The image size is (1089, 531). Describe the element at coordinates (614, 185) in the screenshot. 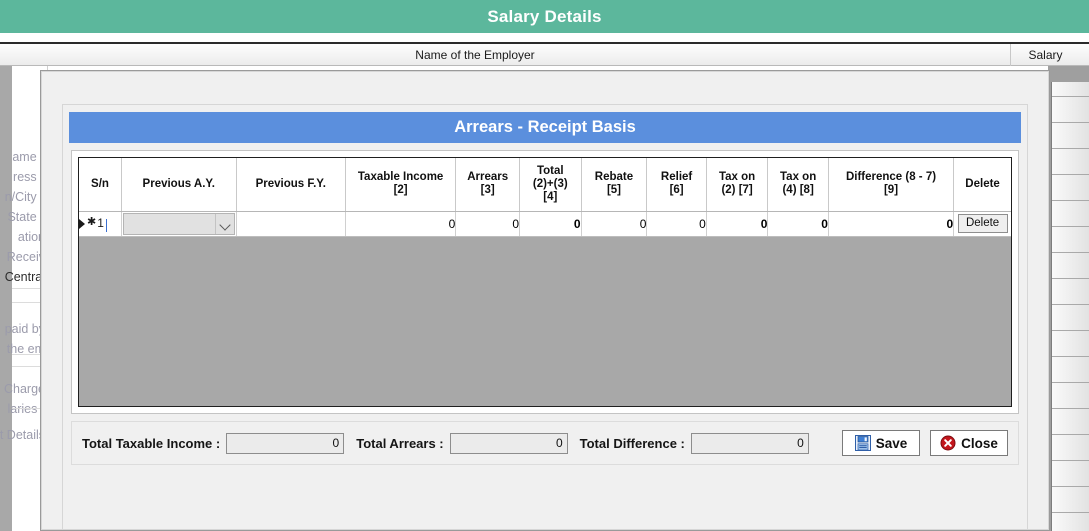

I see `col-header-rebate: Rebate [5]` at that location.